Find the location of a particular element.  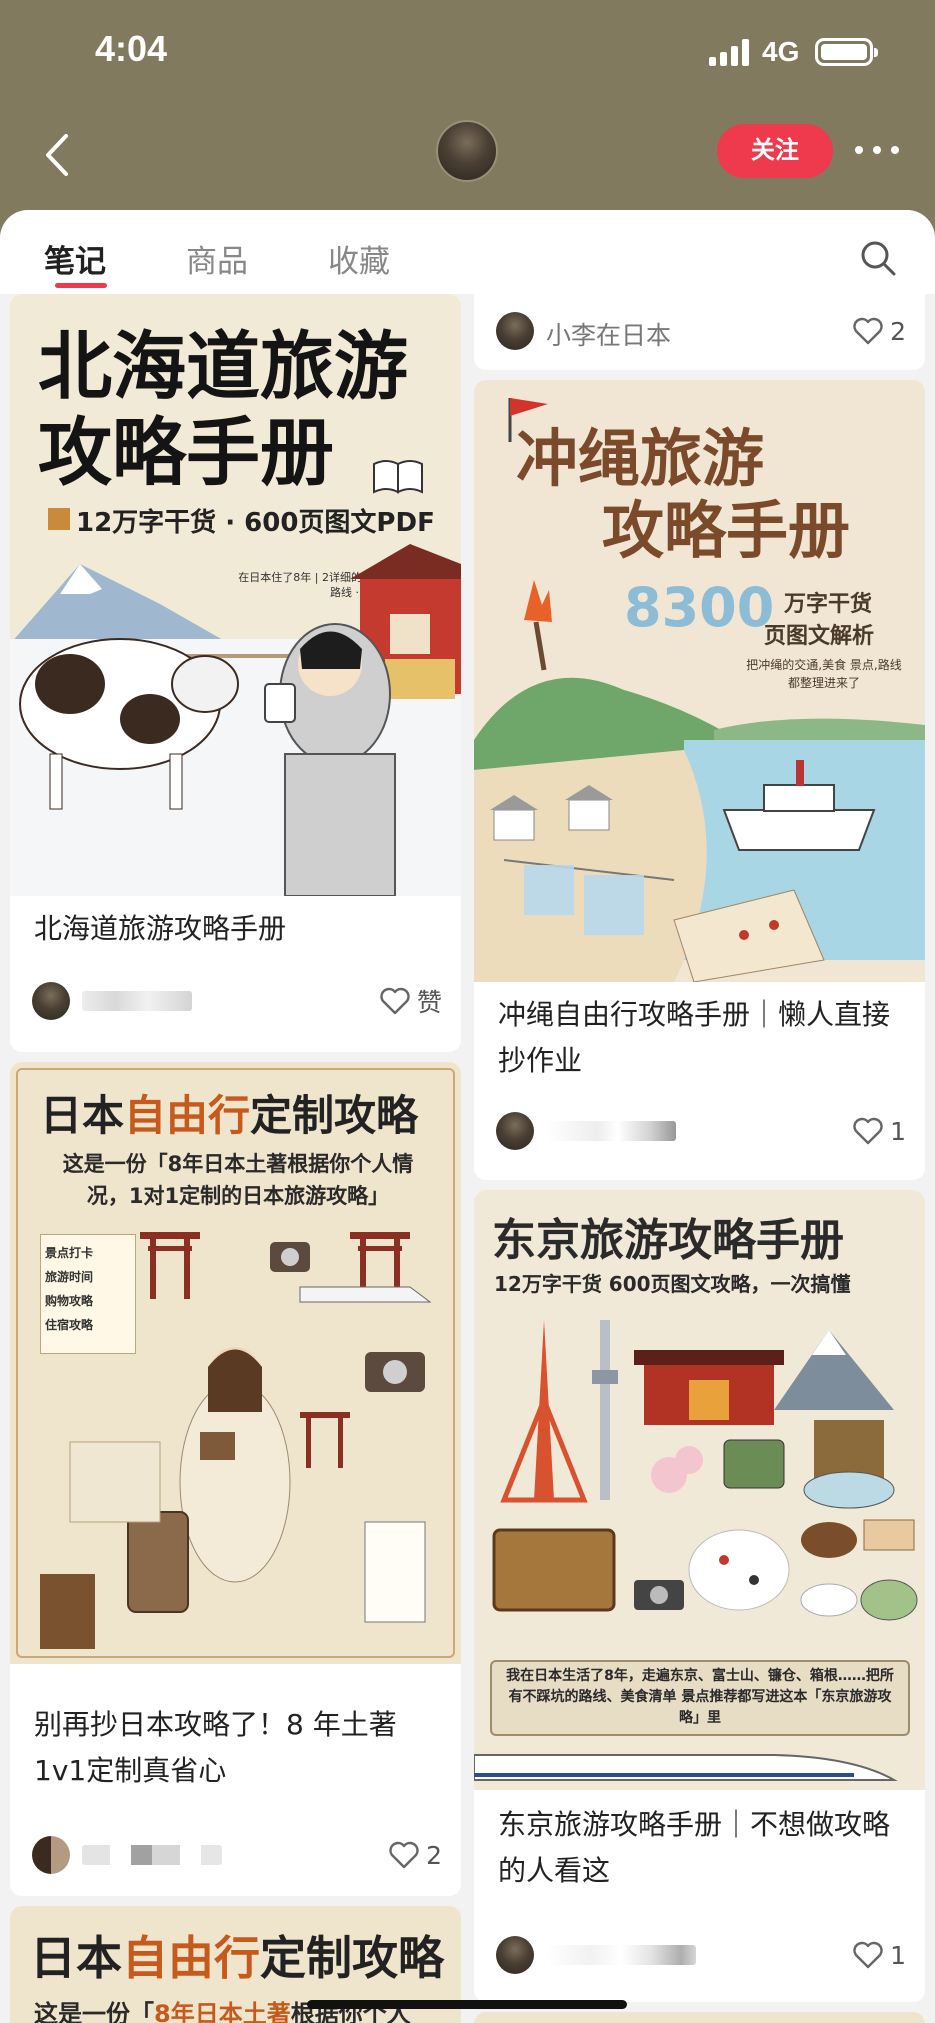

note-title: 北海道旅游攻略手册 is located at coordinates (239, 929).